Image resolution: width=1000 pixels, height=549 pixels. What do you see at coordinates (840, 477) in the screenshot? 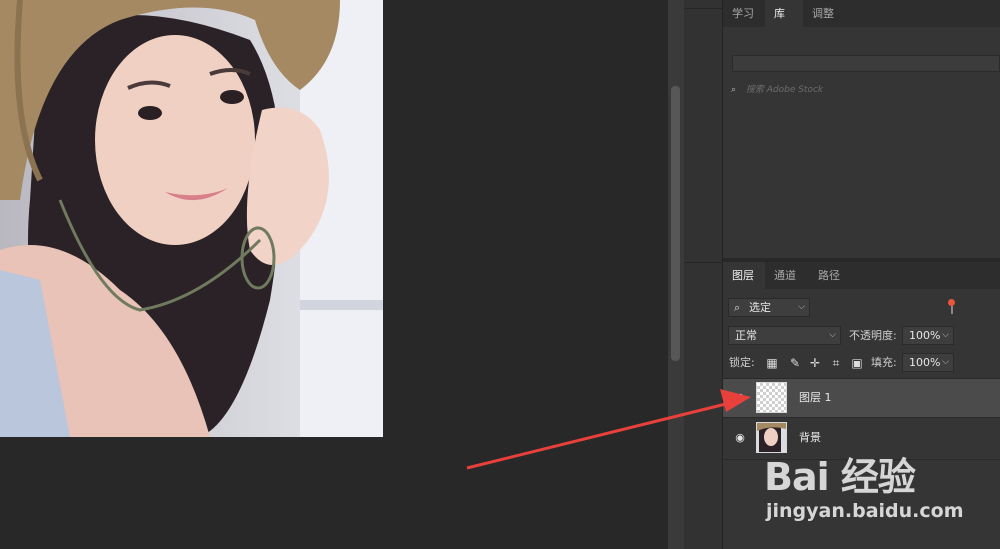
I see `watermark-brand: Bai 经验` at bounding box center [840, 477].